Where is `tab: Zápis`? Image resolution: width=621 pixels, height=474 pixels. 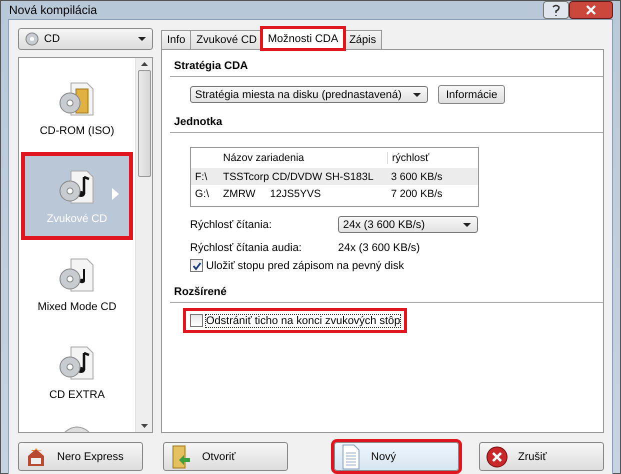 tab: Zápis is located at coordinates (362, 39).